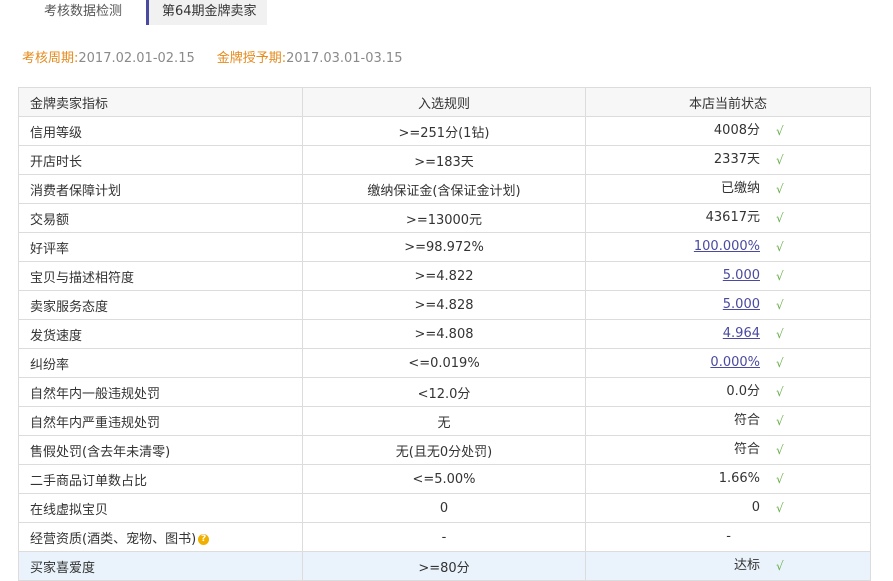  What do you see at coordinates (732, 217) in the screenshot?
I see `status-value: 43617元` at bounding box center [732, 217].